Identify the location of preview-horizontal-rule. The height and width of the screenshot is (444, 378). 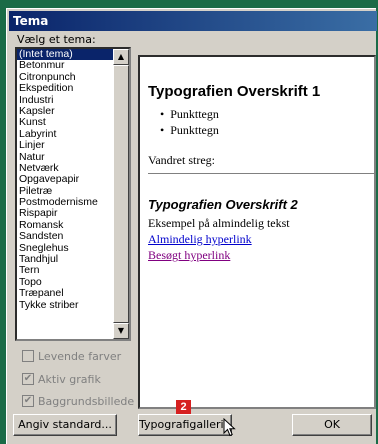
(261, 173).